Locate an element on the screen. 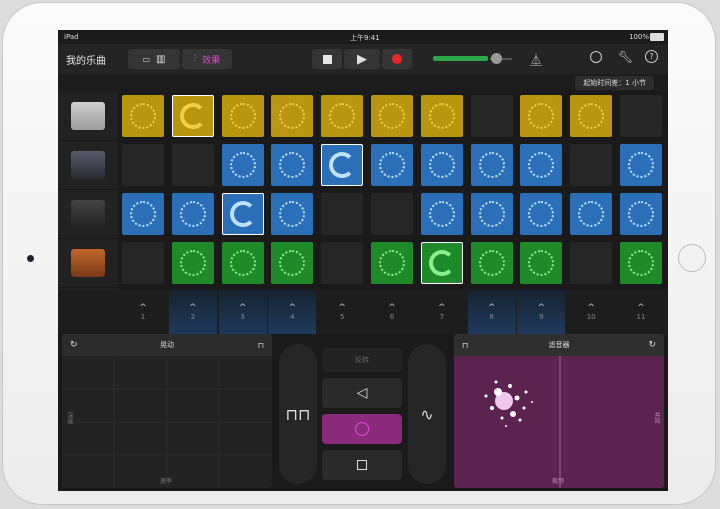 The image size is (720, 509). xy-pad-left-title: 晃动 is located at coordinates (167, 345).